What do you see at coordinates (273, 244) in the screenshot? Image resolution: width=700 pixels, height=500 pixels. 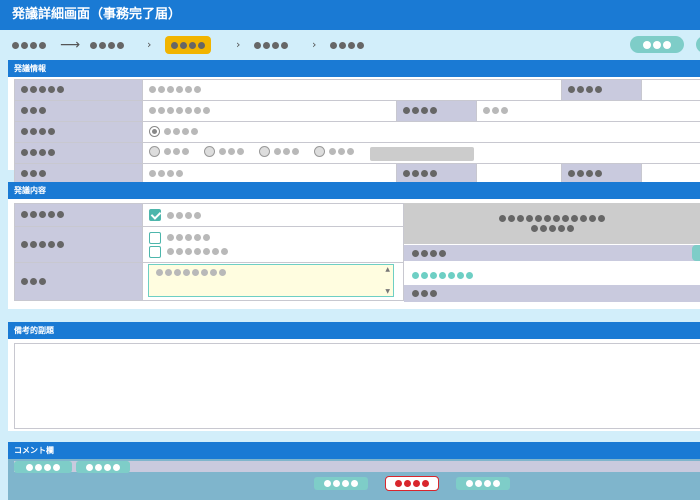 I see `checkbox-group` at bounding box center [273, 244].